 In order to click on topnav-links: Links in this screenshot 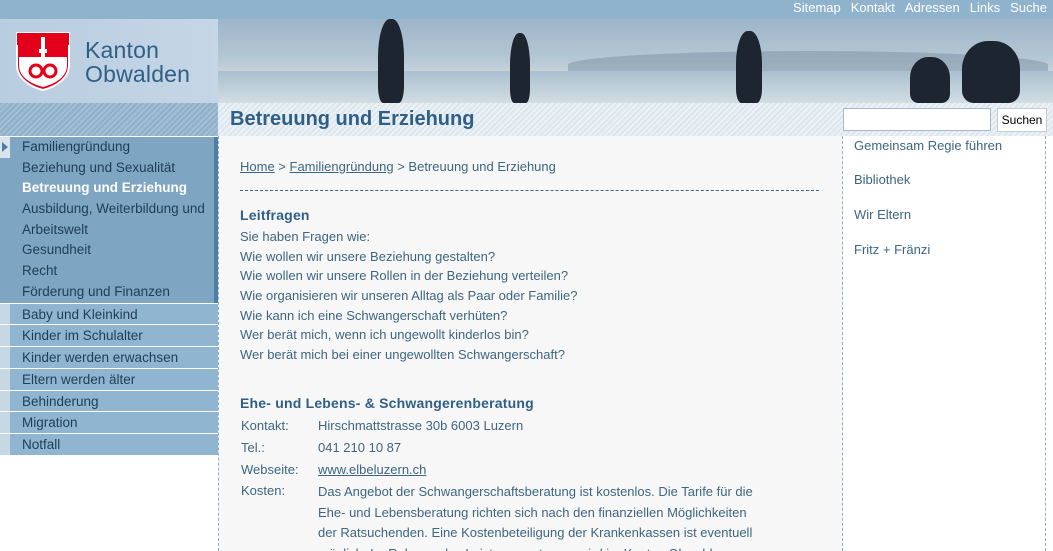, I will do `click(985, 9)`.